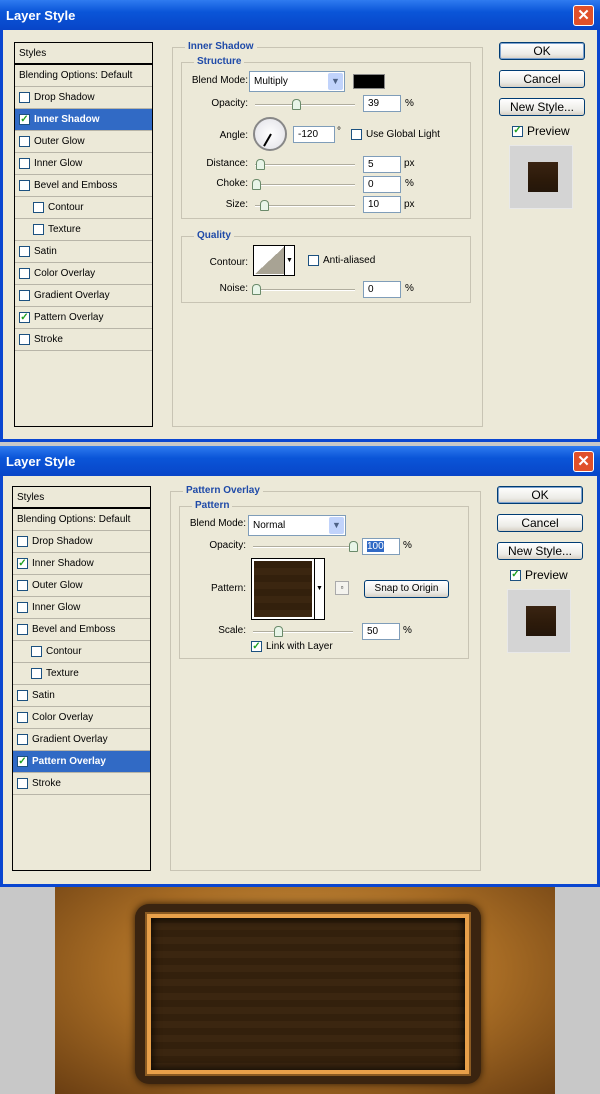 The width and height of the screenshot is (600, 1094). What do you see at coordinates (64, 651) in the screenshot?
I see `list-item-label: Contour` at bounding box center [64, 651].